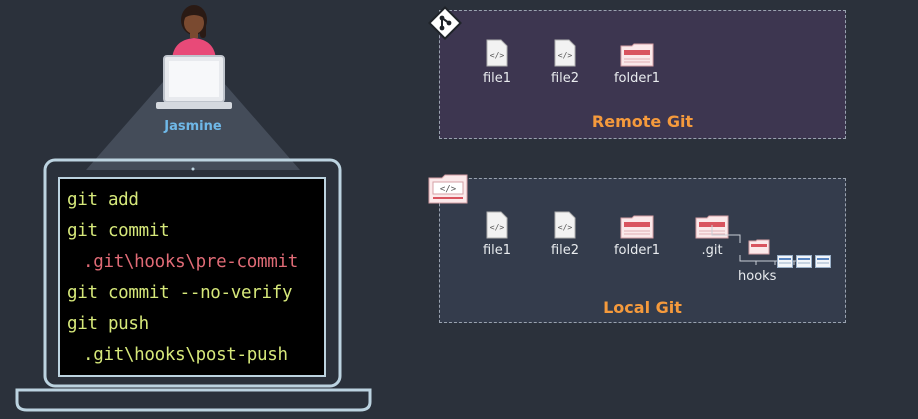 The image size is (918, 419). I want to click on hooks-folder-icon, so click(759, 247).